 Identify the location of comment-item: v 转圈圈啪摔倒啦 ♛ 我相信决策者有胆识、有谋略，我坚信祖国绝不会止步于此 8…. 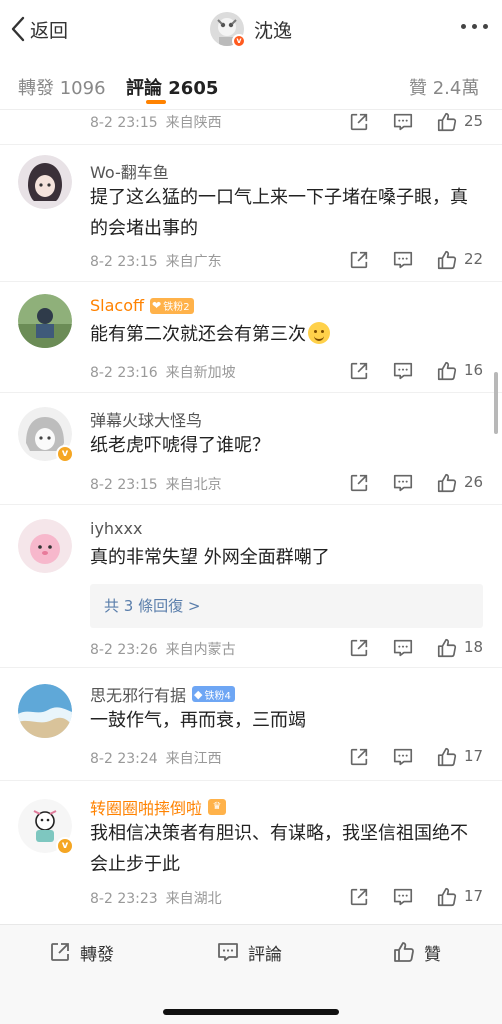
(251, 852).